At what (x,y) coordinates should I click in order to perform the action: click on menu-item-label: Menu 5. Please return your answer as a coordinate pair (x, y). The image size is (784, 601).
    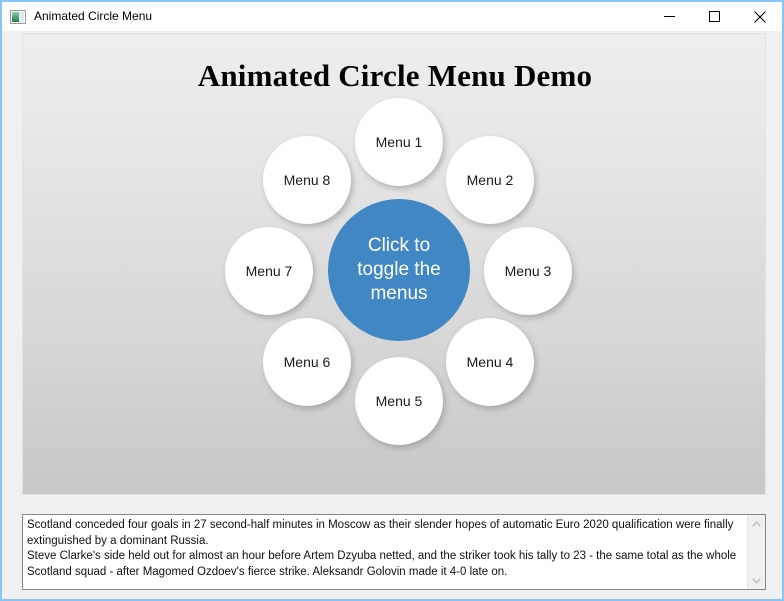
    Looking at the image, I should click on (399, 401).